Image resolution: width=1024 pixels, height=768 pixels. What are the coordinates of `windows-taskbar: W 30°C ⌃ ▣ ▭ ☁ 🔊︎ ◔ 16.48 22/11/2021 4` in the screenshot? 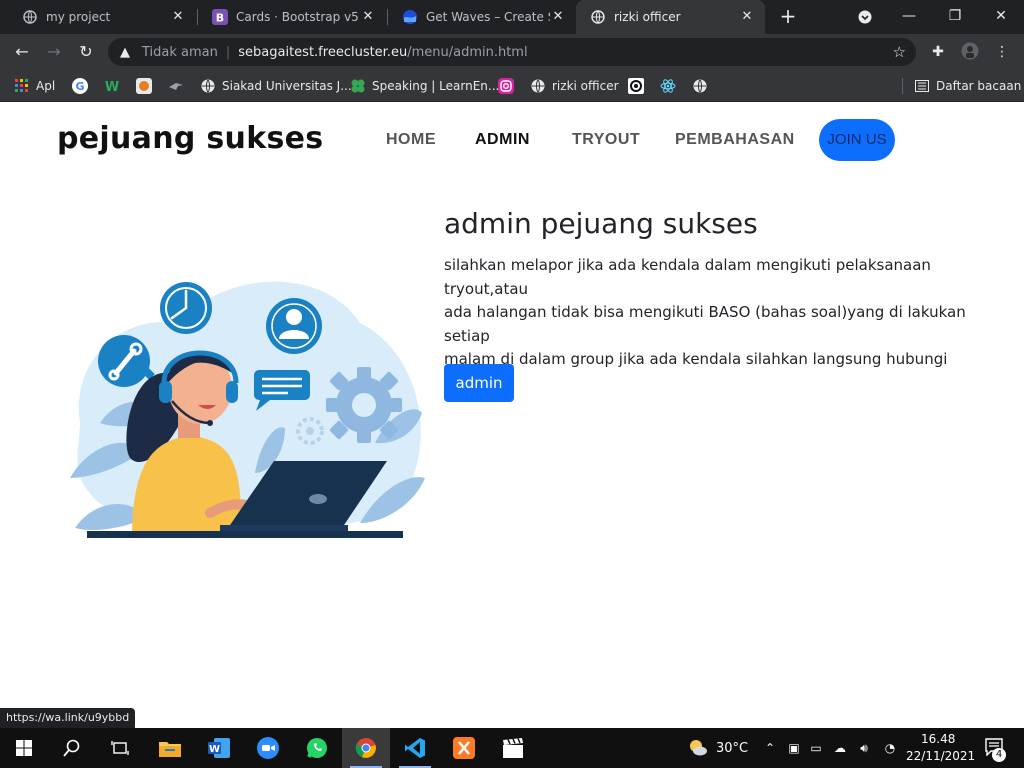 It's located at (512, 748).